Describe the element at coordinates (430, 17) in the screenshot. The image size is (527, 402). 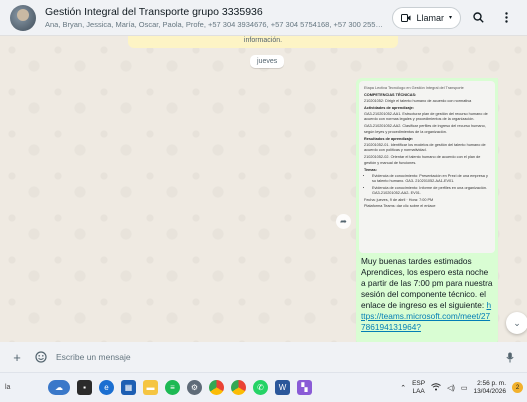
I see `call-label: Llamar` at that location.